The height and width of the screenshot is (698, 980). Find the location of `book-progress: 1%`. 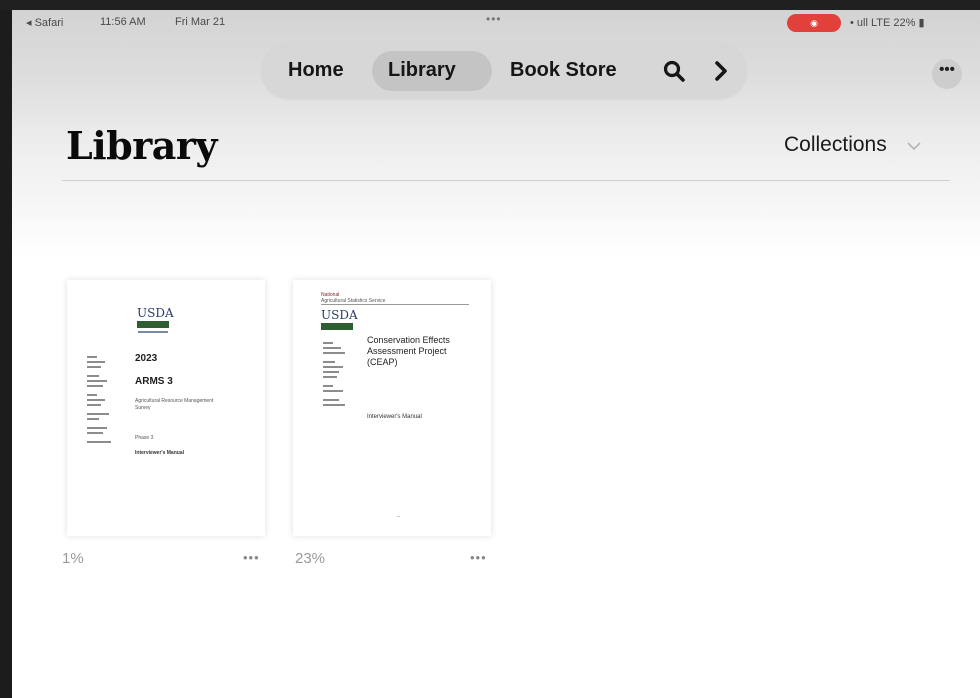

book-progress: 1% is located at coordinates (73, 558).